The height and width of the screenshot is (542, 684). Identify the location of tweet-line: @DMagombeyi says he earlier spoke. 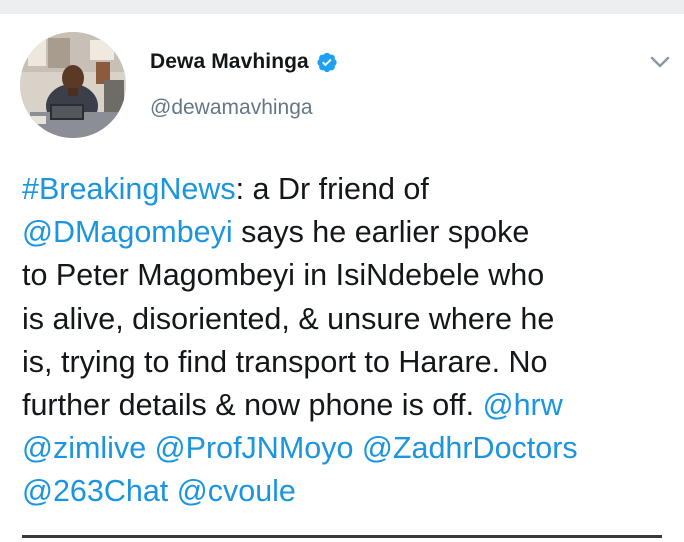
(342, 232).